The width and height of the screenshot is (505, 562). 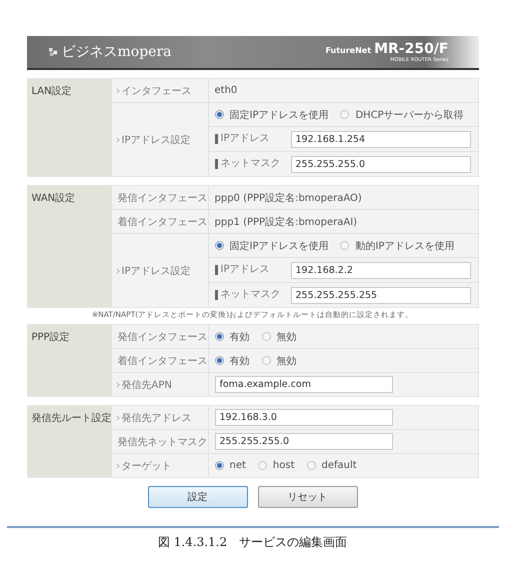 I want to click on product-name: MR-250/F, so click(x=411, y=49).